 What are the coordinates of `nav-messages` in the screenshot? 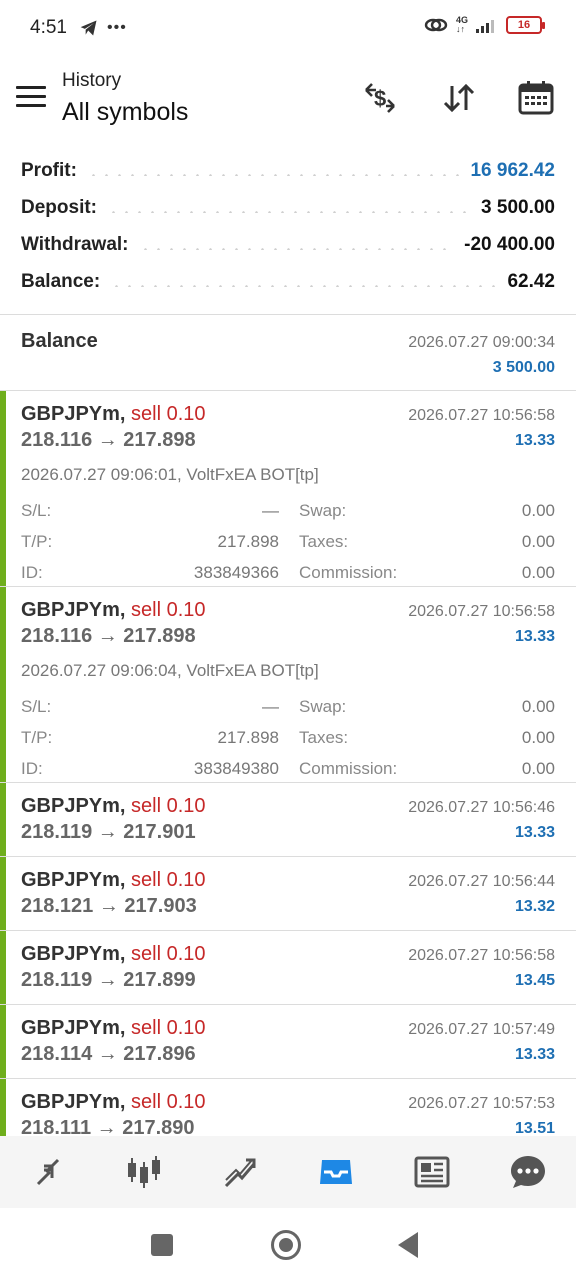 It's located at (528, 1172).